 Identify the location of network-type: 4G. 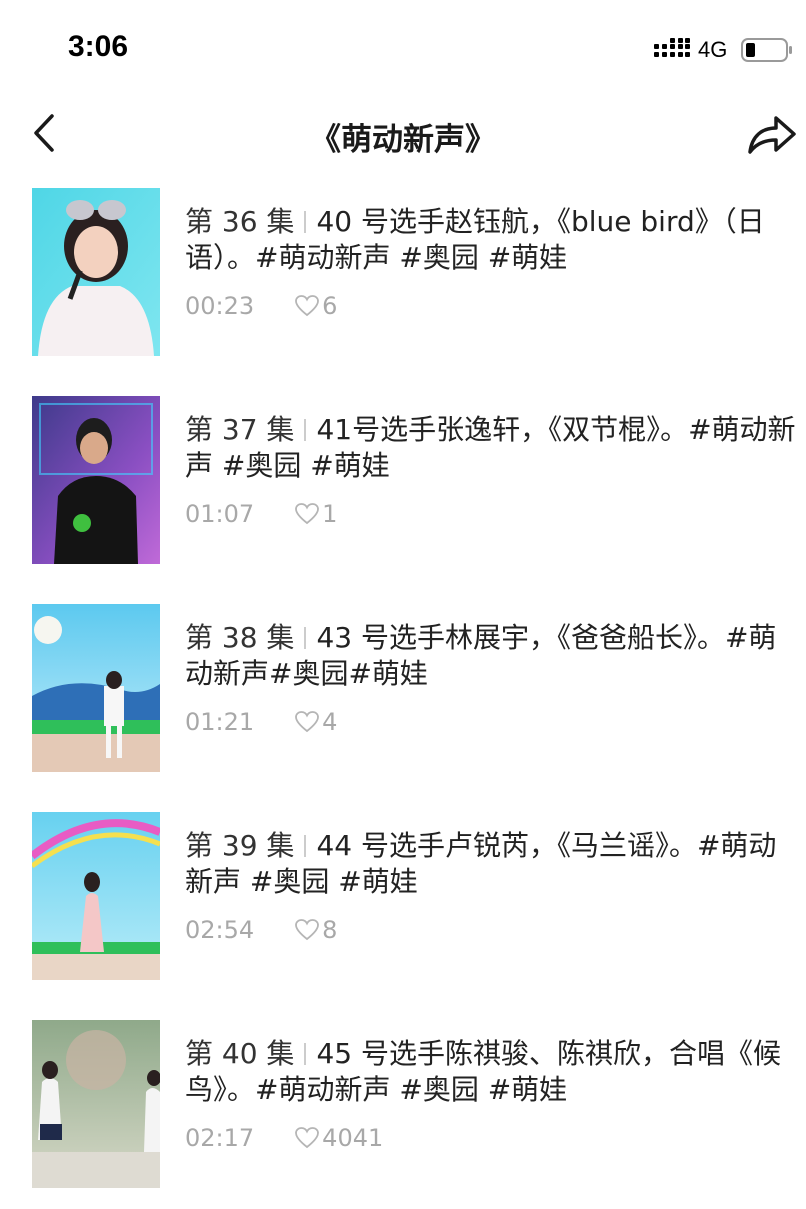
(713, 49).